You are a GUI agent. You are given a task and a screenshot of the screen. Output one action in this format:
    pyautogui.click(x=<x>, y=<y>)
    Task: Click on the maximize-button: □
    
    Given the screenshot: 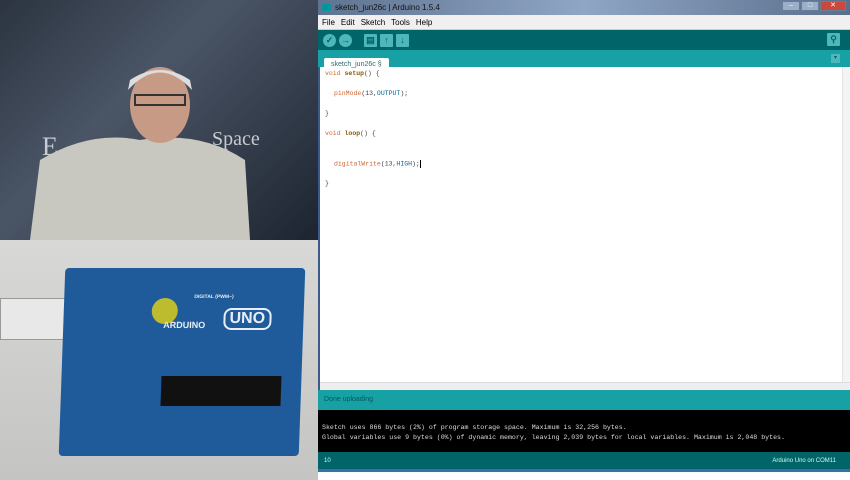 What is the action you would take?
    pyautogui.click(x=810, y=6)
    